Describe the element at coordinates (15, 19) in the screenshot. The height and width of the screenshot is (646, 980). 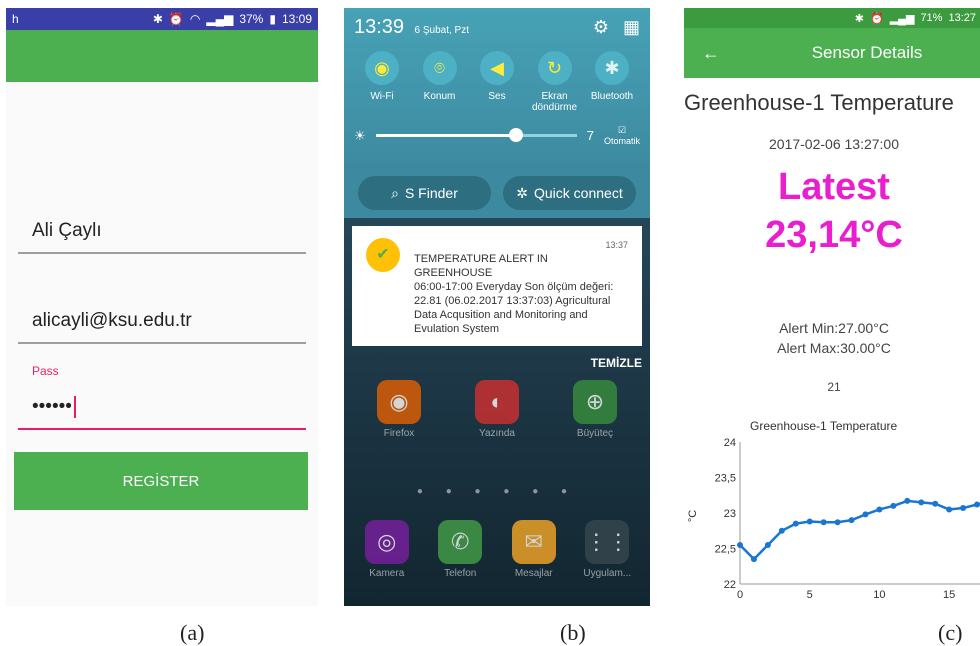
I see `status-left-text: h` at that location.